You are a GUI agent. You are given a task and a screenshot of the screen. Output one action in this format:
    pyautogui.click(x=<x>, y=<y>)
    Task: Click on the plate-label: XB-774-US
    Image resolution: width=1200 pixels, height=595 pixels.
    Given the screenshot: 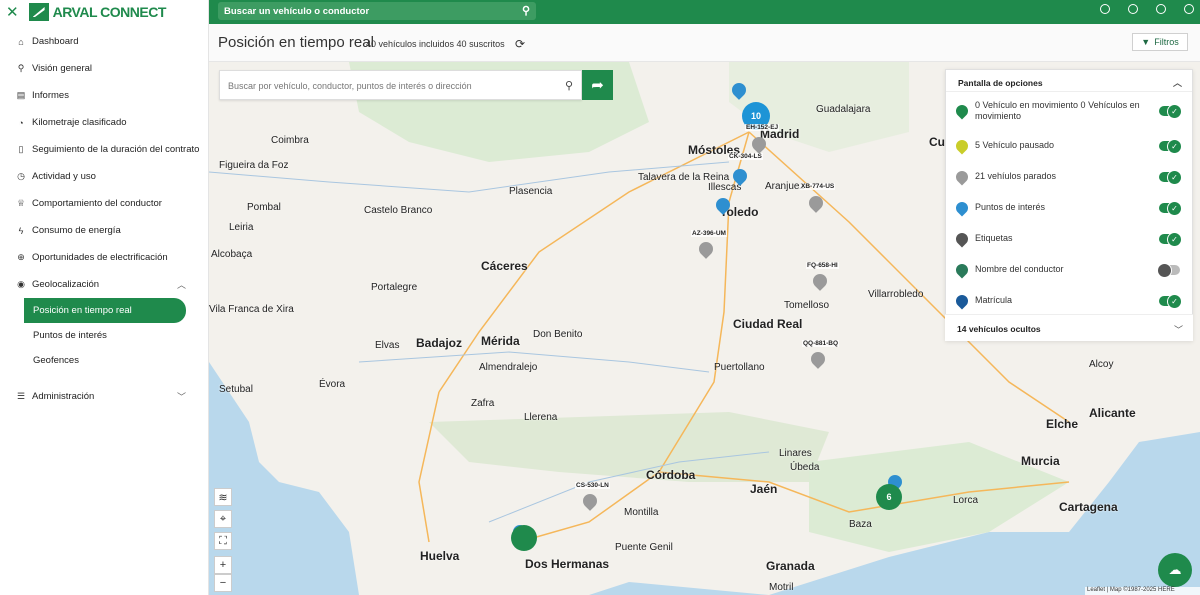 What is the action you would take?
    pyautogui.click(x=818, y=186)
    